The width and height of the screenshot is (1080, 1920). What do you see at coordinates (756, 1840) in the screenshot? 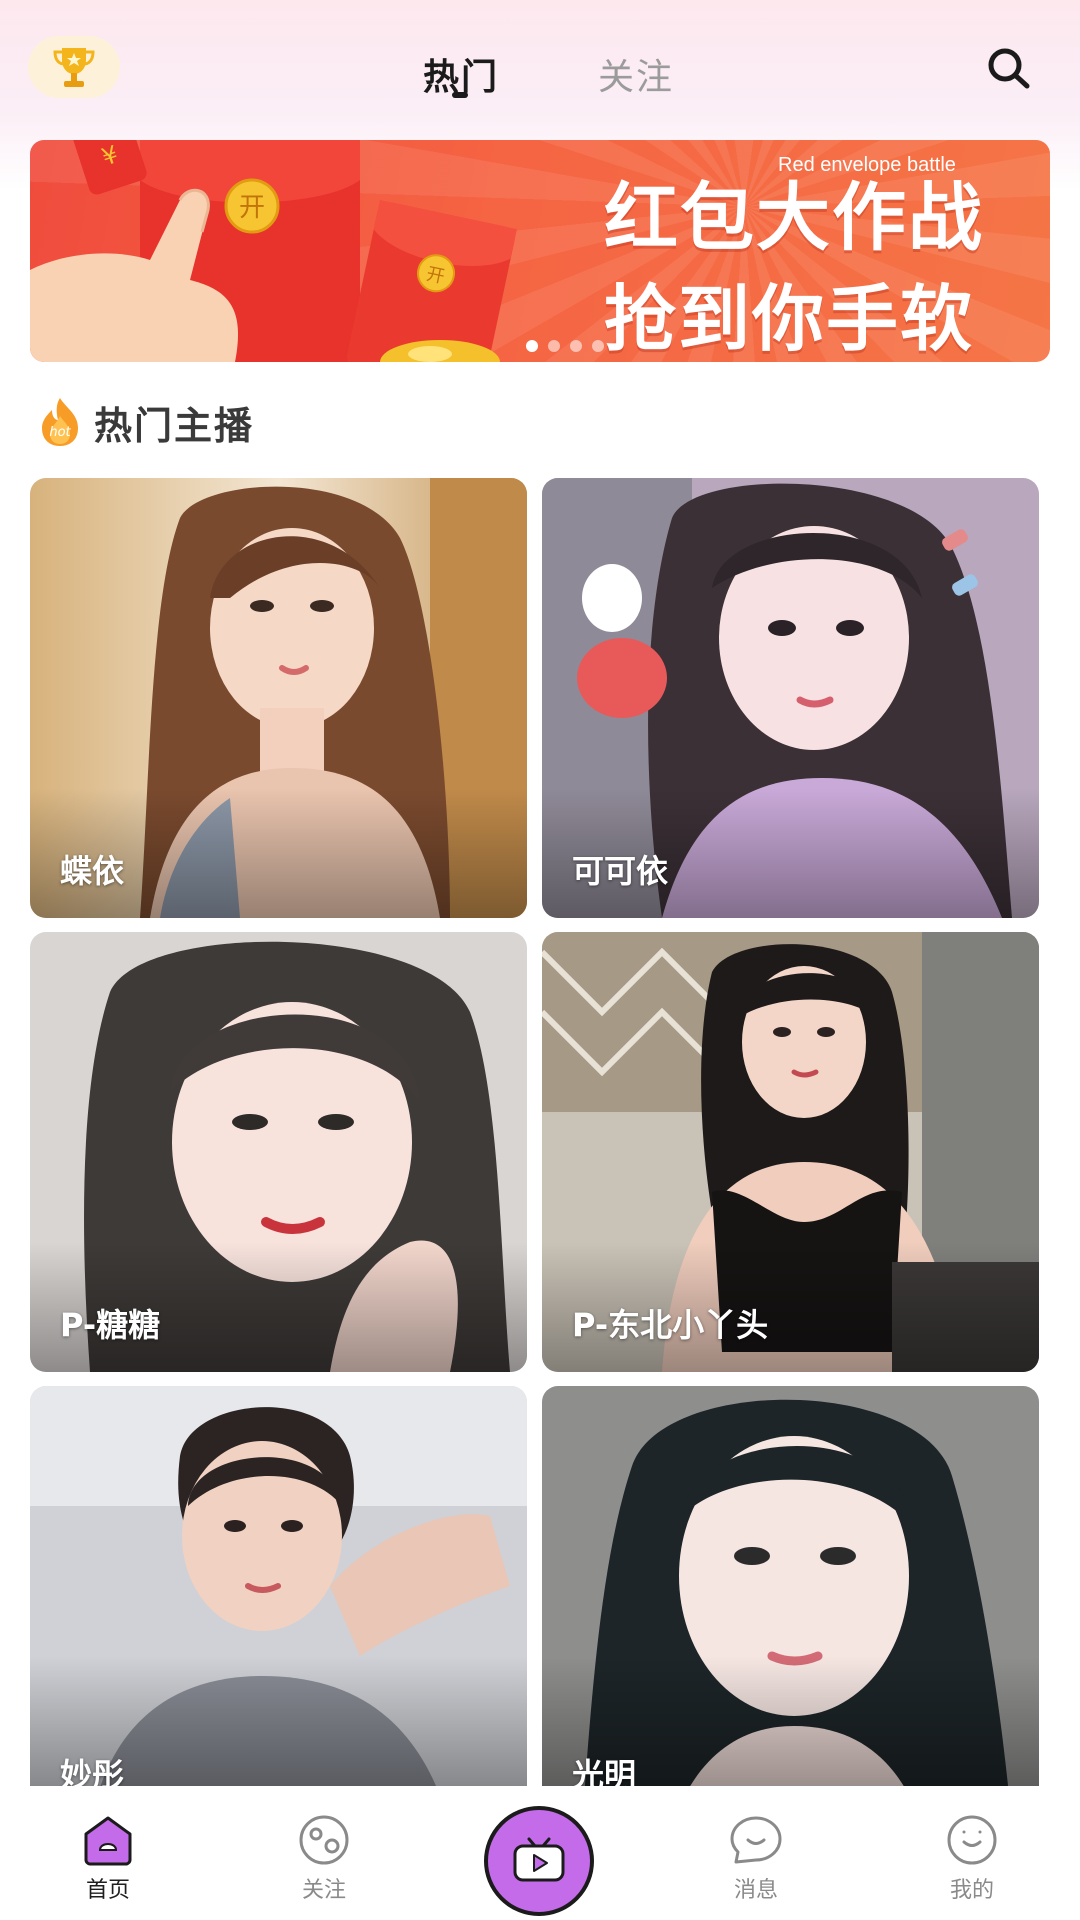
I see `message-icon` at bounding box center [756, 1840].